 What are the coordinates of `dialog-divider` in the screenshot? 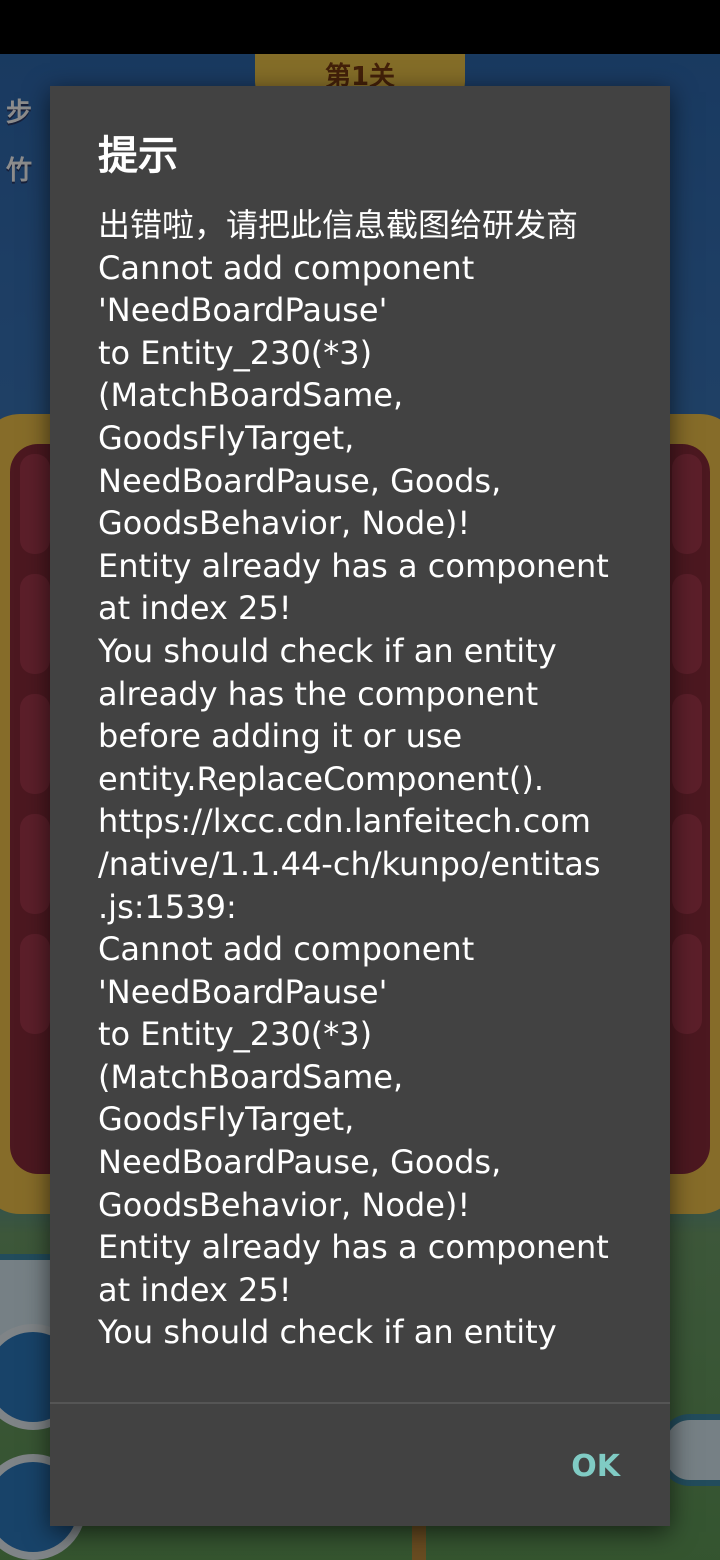 It's located at (360, 1403).